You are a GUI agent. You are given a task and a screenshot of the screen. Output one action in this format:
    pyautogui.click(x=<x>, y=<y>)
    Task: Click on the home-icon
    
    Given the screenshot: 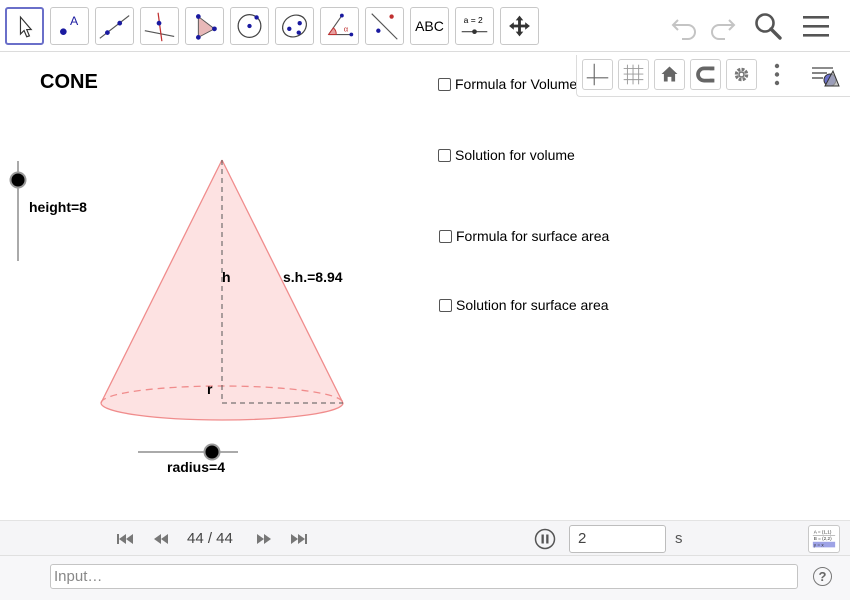 What is the action you would take?
    pyautogui.click(x=669, y=74)
    